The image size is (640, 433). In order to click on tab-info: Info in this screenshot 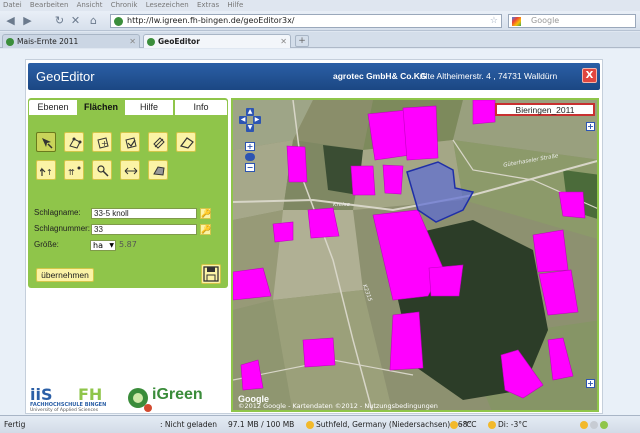, I will do `click(201, 107)`.